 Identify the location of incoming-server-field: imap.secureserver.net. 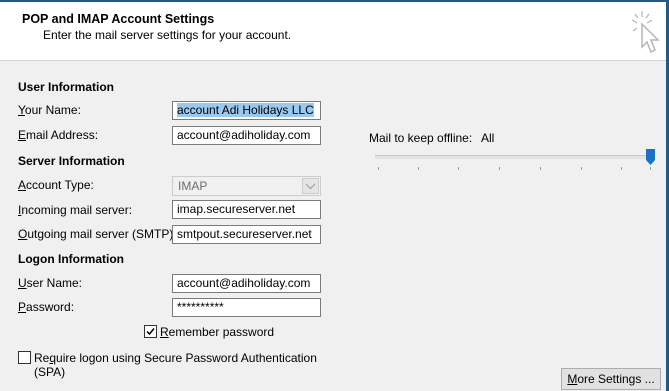
(246, 209).